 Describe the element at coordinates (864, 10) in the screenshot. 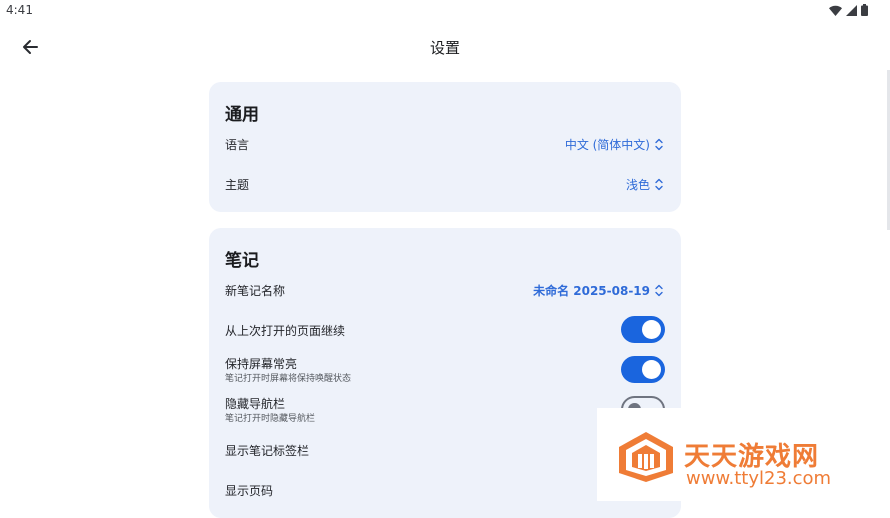

I see `battery-icon` at that location.